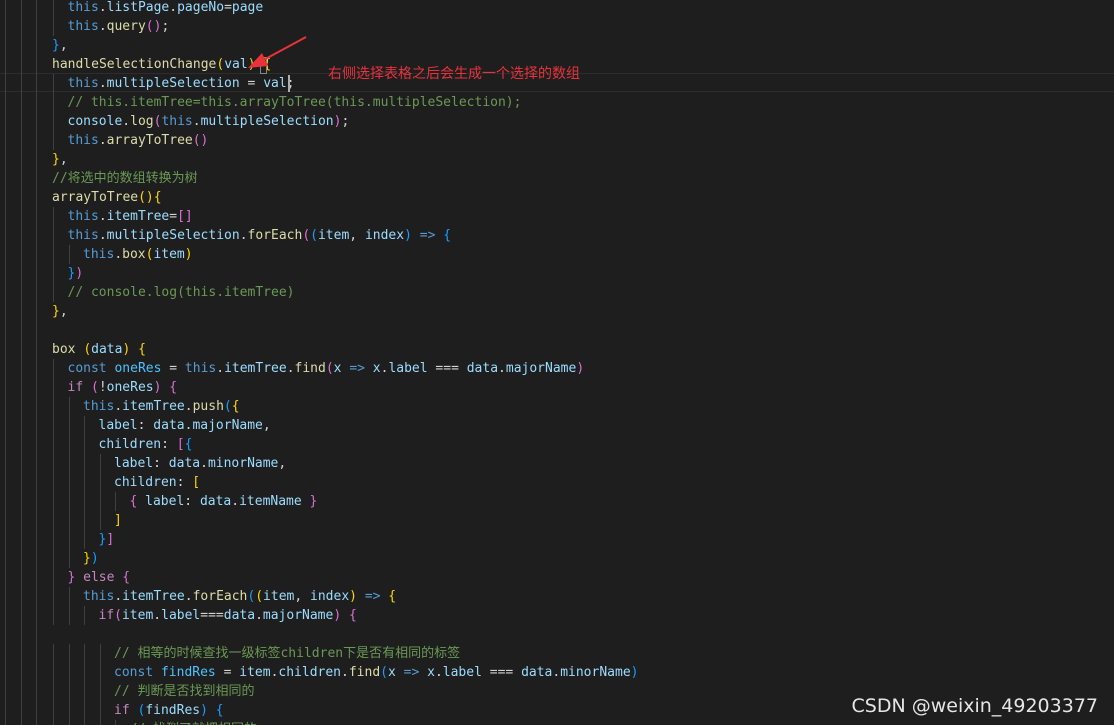 The width and height of the screenshot is (1114, 725). What do you see at coordinates (975, 706) in the screenshot?
I see `csdn-watermark: CSDN @weixin_49203377` at bounding box center [975, 706].